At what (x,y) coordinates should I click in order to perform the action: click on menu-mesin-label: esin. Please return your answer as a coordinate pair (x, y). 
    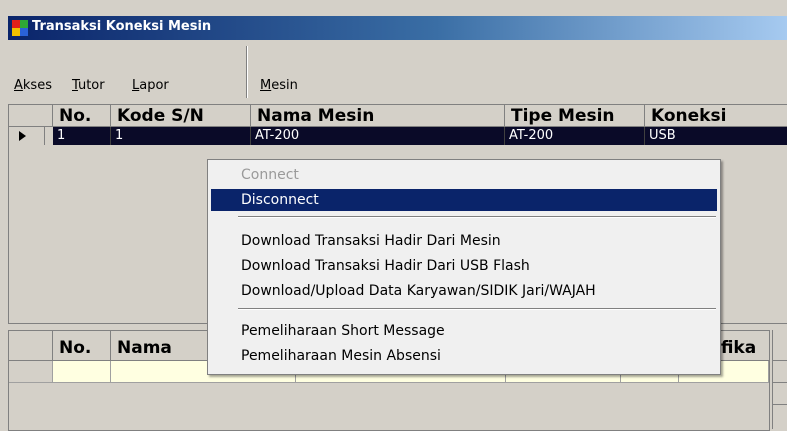
    Looking at the image, I should click on (284, 85).